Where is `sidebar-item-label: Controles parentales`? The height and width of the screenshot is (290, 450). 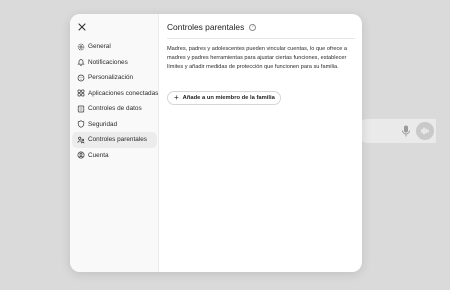
sidebar-item-label: Controles parentales is located at coordinates (117, 140).